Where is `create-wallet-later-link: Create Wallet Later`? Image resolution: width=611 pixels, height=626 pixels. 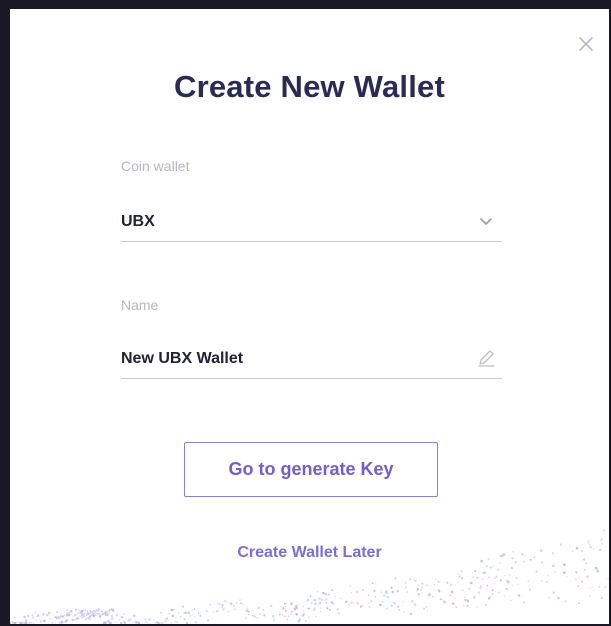 create-wallet-later-link: Create Wallet Later is located at coordinates (309, 553).